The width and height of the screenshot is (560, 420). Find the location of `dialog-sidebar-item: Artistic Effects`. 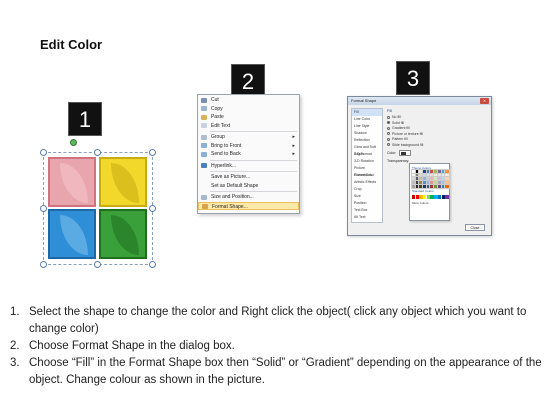

dialog-sidebar-item: Artistic Effects is located at coordinates (367, 182).